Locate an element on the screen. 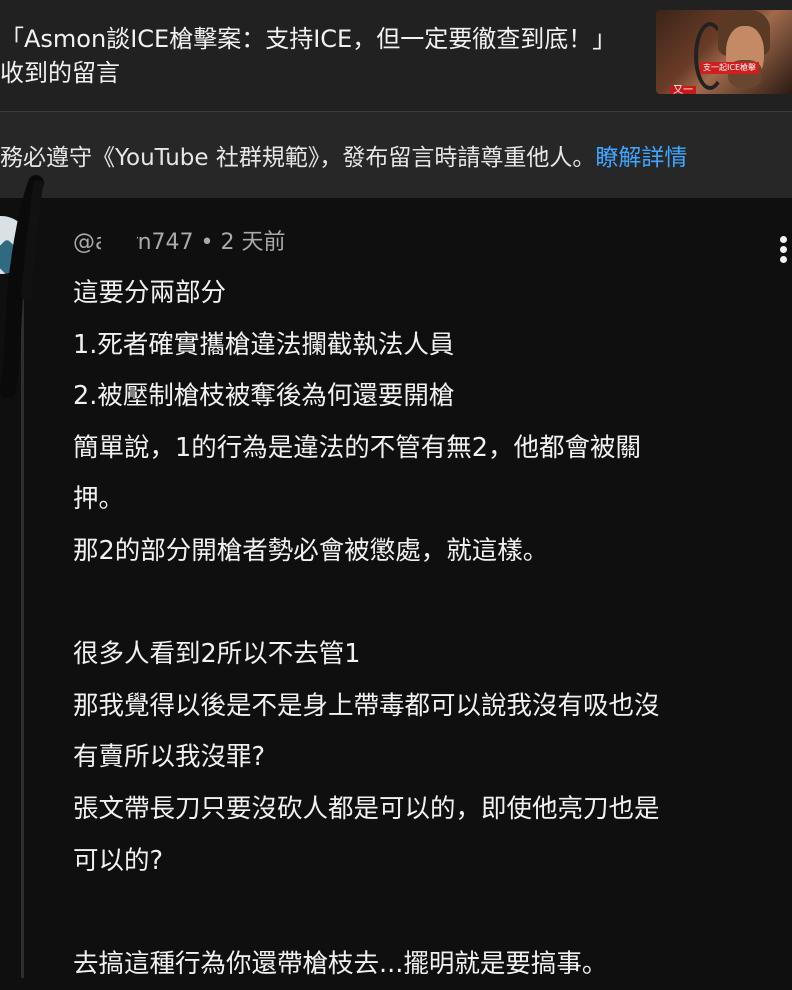 The height and width of the screenshot is (990, 792). comment-meta: @a orn747 • 2 天前 is located at coordinates (179, 244).